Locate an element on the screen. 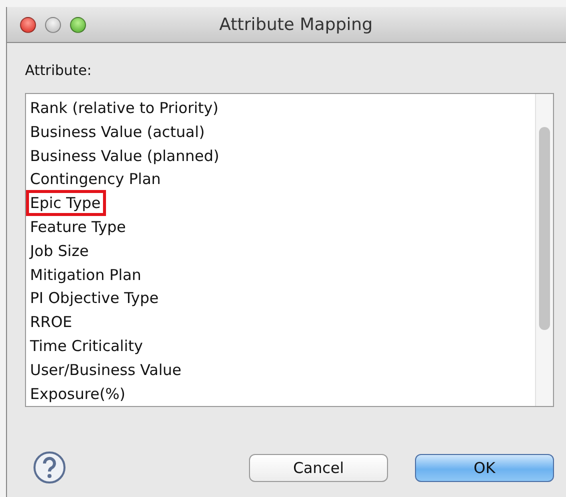  help-icon is located at coordinates (49, 467).